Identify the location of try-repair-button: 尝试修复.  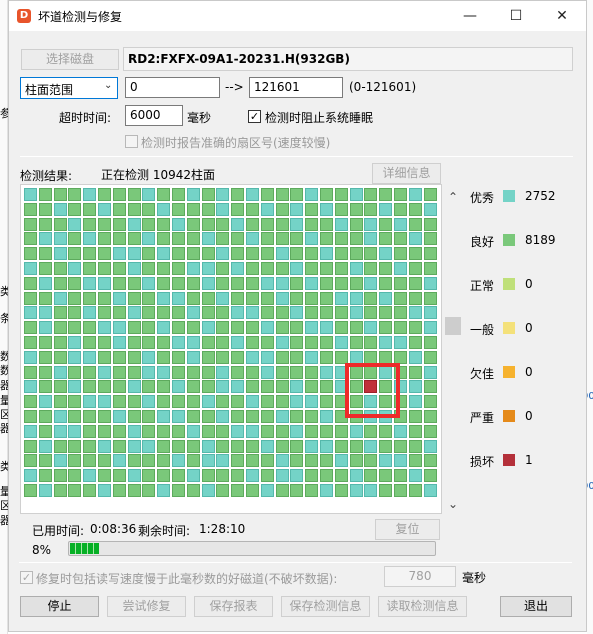
(146, 606).